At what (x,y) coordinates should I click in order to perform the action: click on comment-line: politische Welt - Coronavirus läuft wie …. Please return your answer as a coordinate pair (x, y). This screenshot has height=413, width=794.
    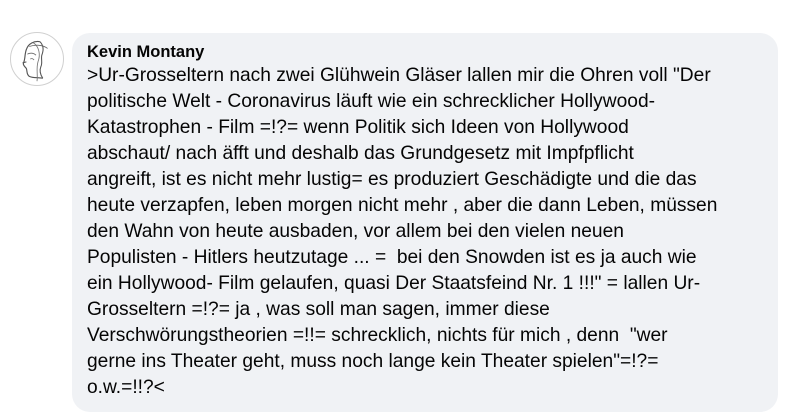
    Looking at the image, I should click on (371, 101).